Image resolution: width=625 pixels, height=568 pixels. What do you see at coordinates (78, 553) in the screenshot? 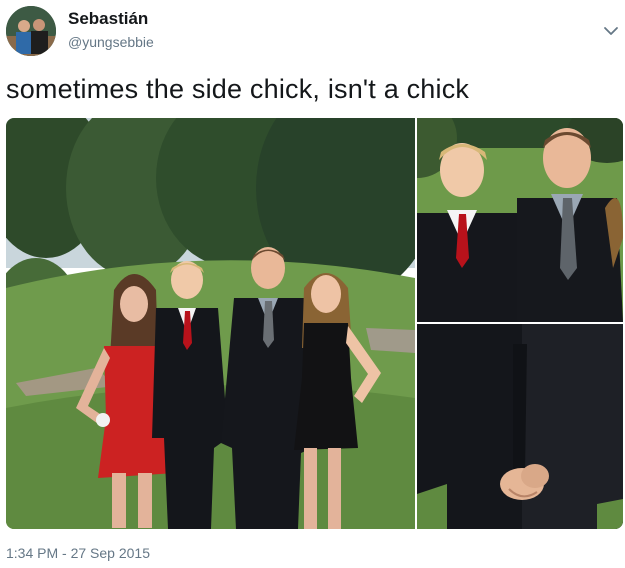
I see `tweet-timestamp: 1:34 PM - 27 Sep 2015` at bounding box center [78, 553].